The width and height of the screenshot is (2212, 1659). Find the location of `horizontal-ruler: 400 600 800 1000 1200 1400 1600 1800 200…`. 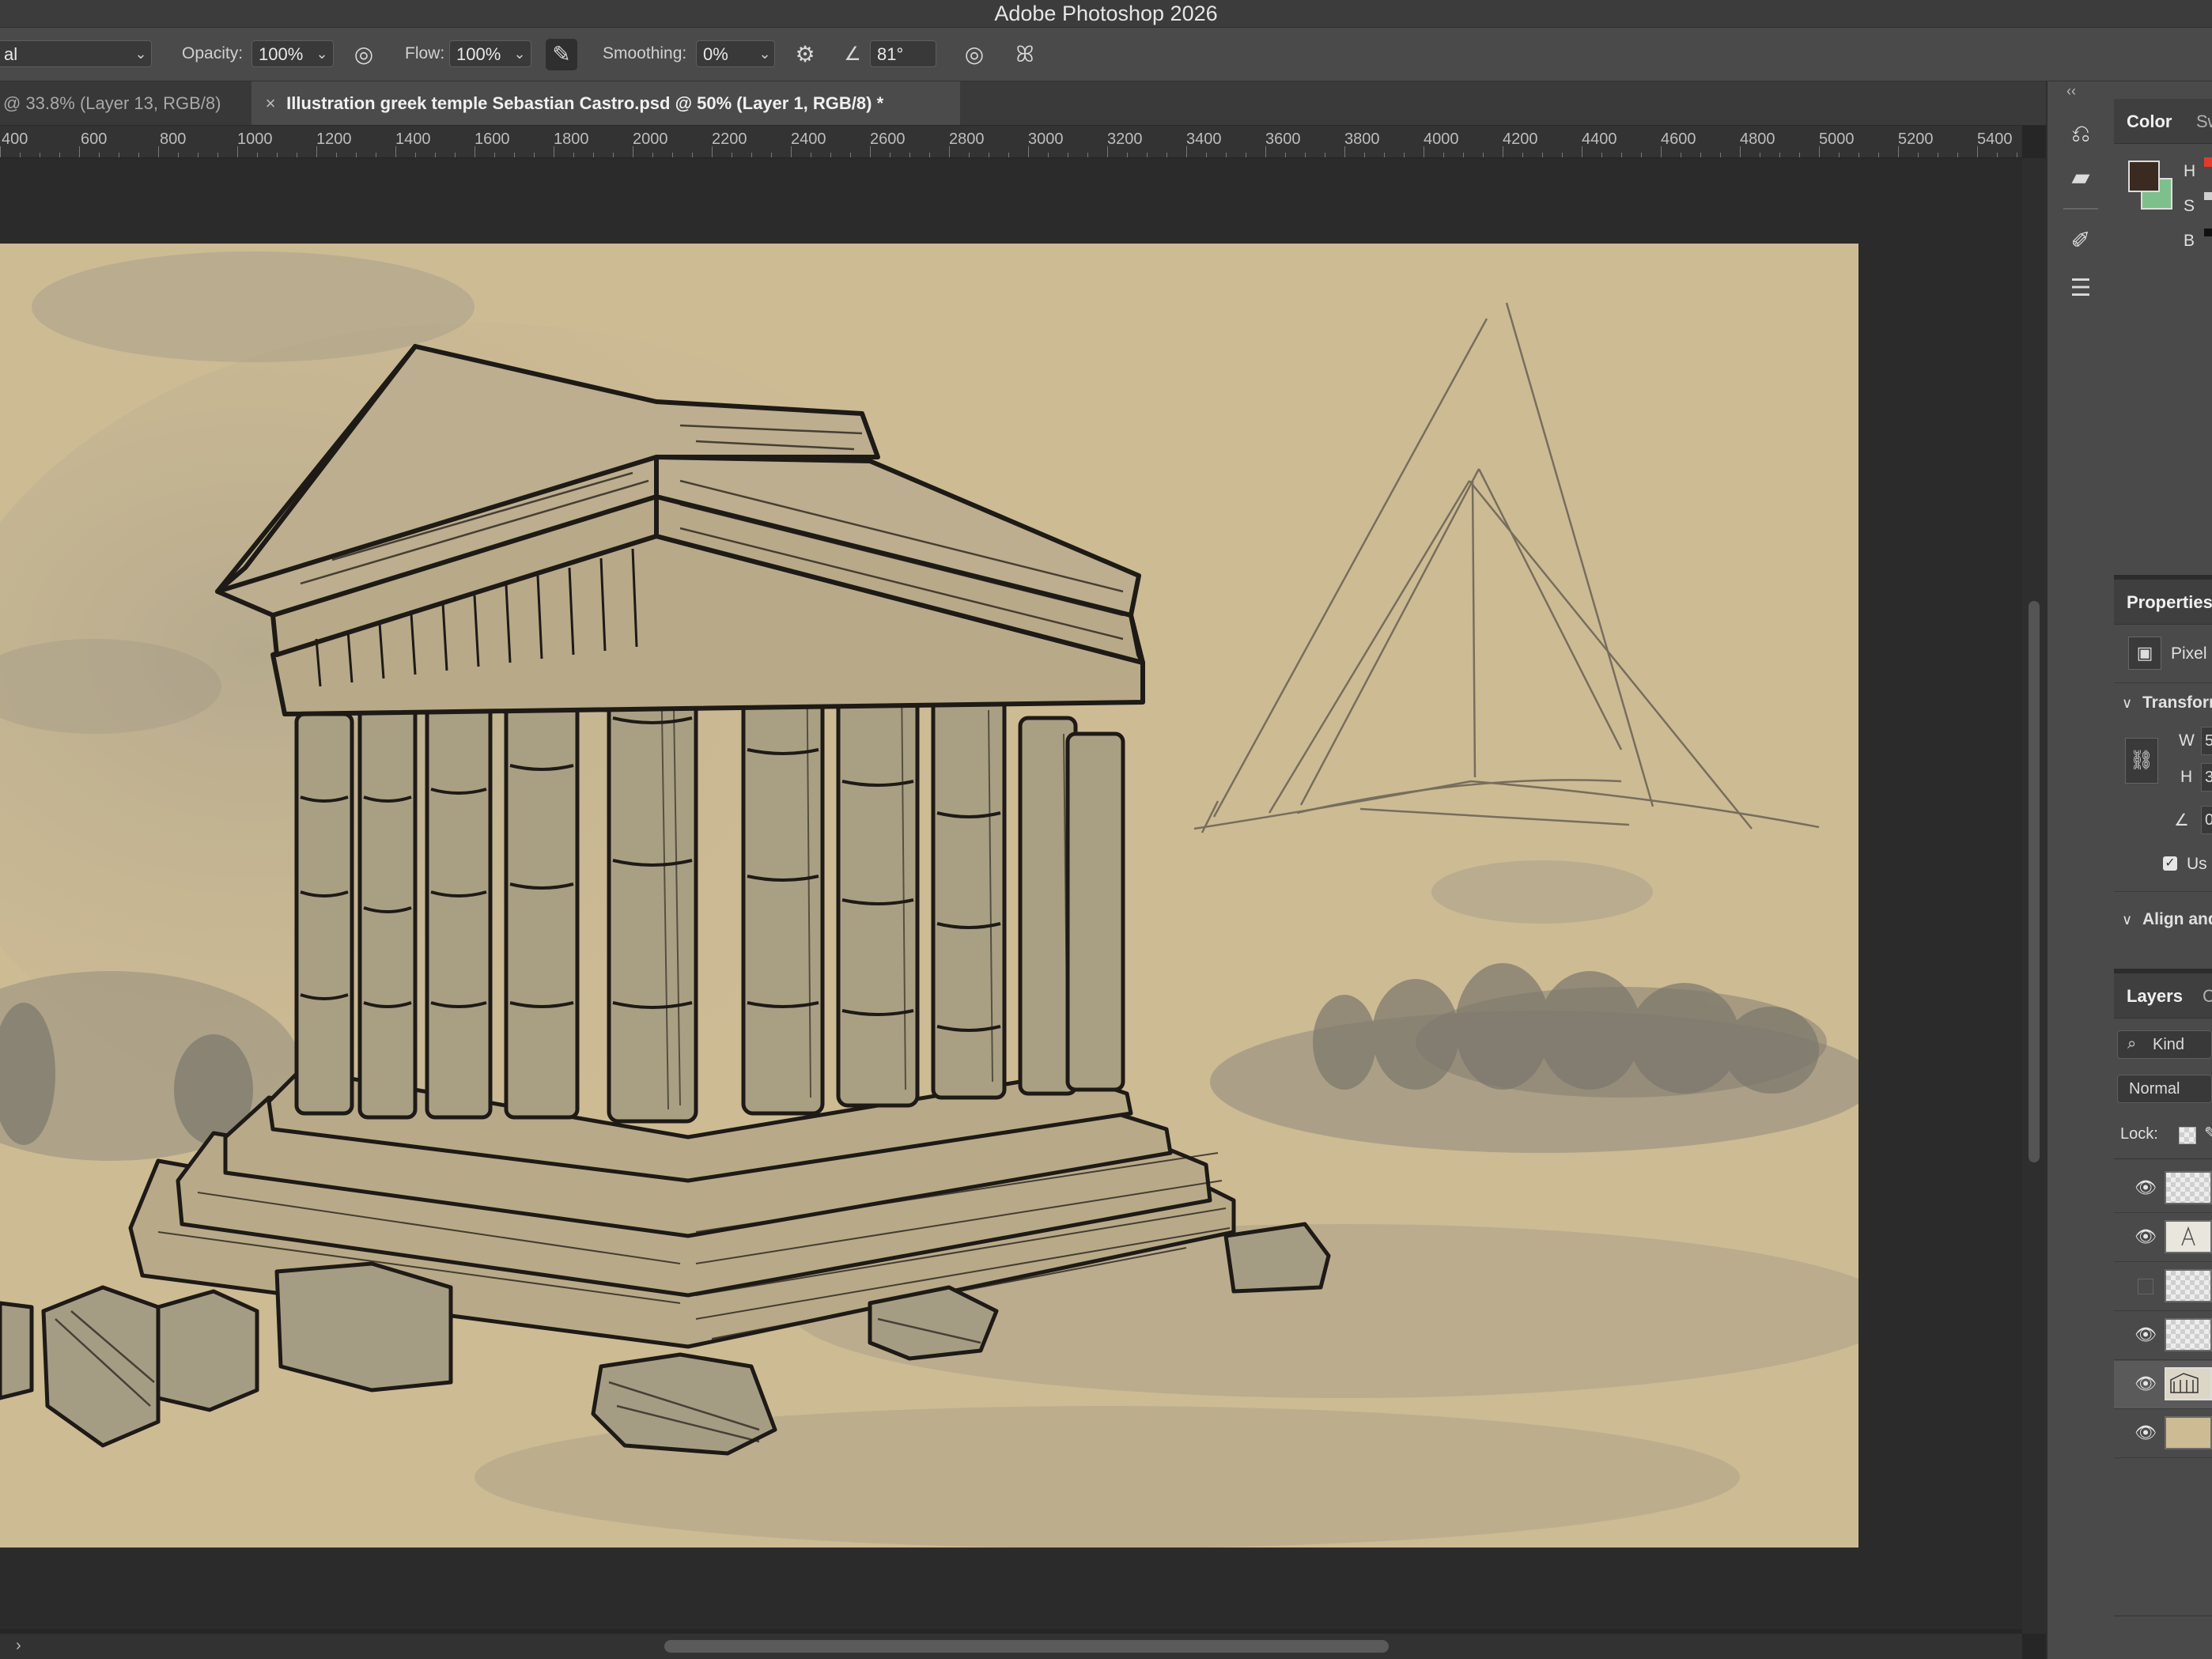

horizontal-ruler: 400 600 800 1000 1200 1400 1600 1800 200… is located at coordinates (1011, 142).